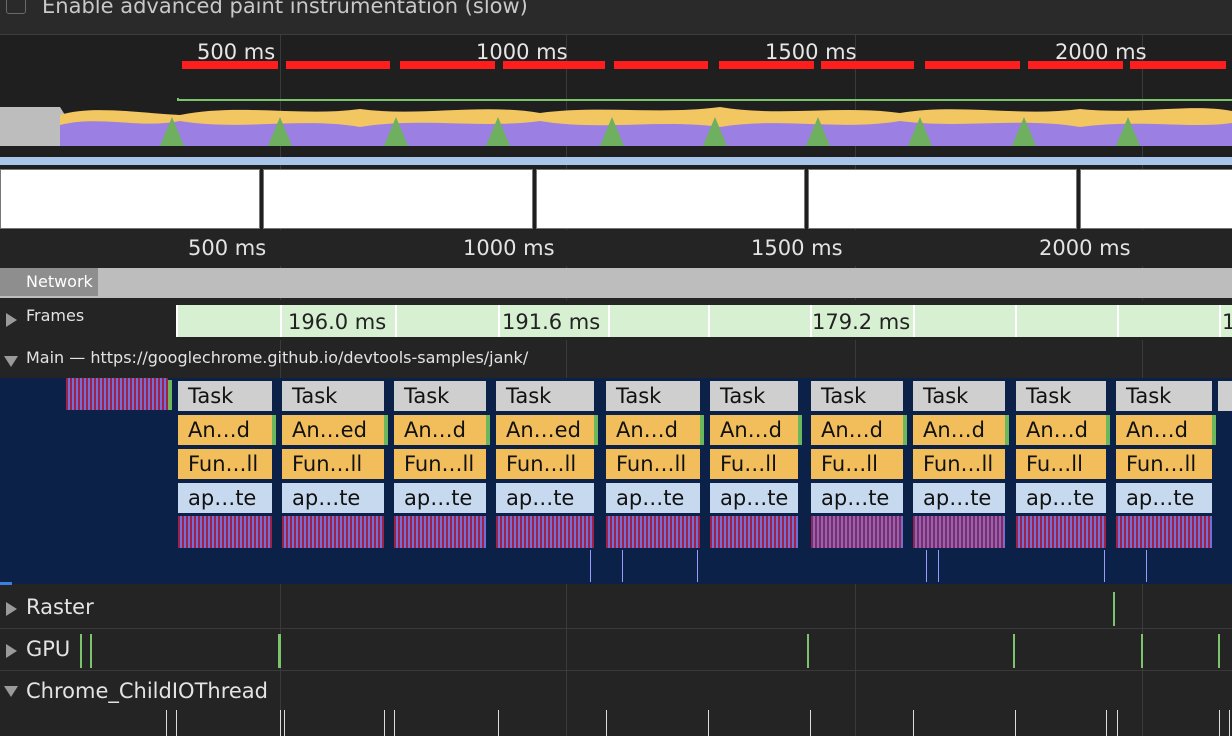 The width and height of the screenshot is (1232, 736). What do you see at coordinates (1225, 396) in the screenshot?
I see `task-block` at bounding box center [1225, 396].